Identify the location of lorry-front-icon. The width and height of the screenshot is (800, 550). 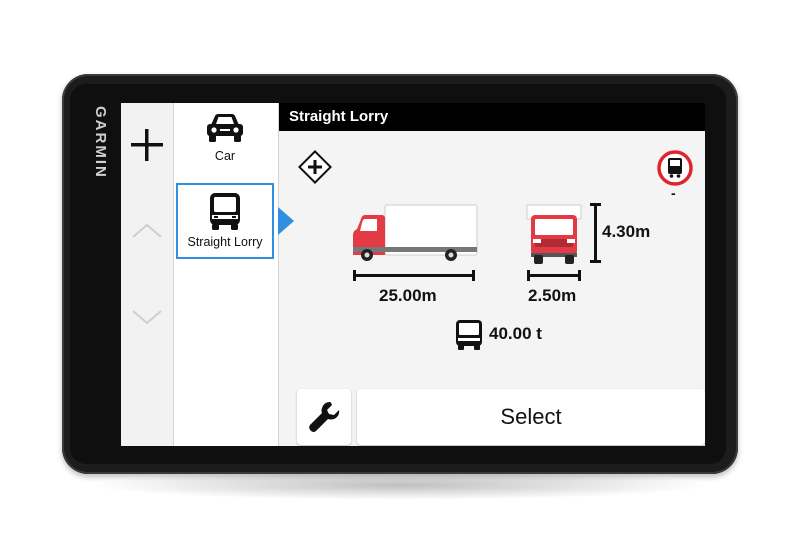
(554, 234).